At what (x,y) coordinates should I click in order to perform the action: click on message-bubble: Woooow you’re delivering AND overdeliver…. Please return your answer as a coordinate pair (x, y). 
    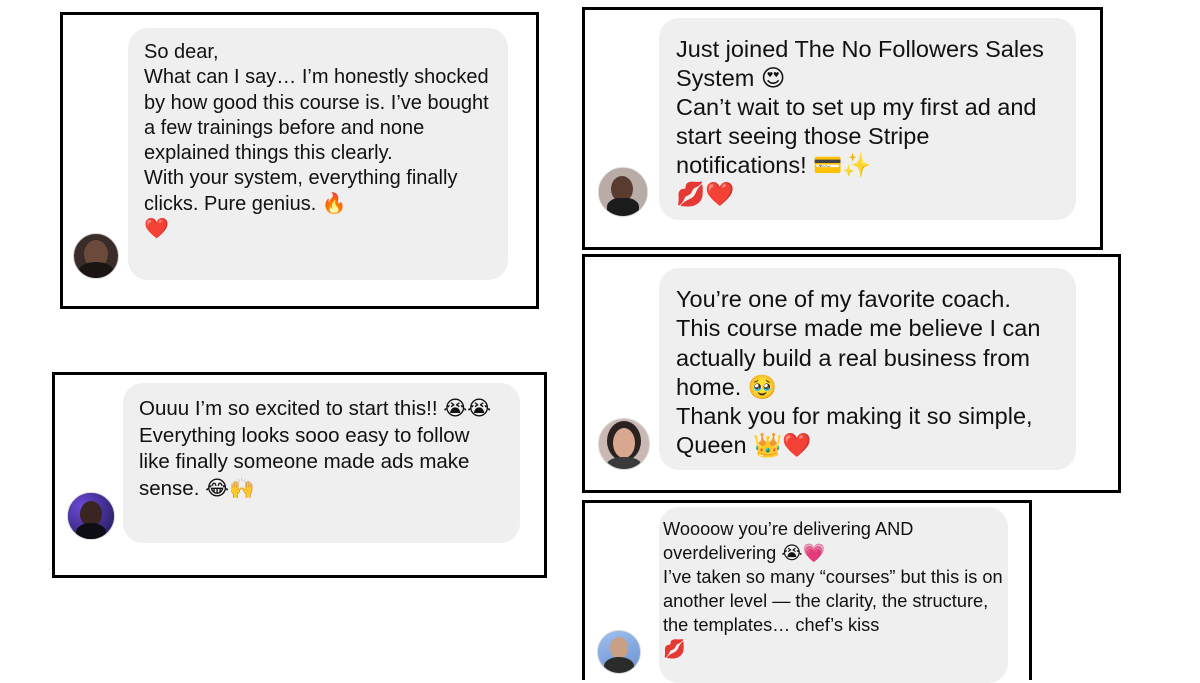
    Looking at the image, I should click on (833, 595).